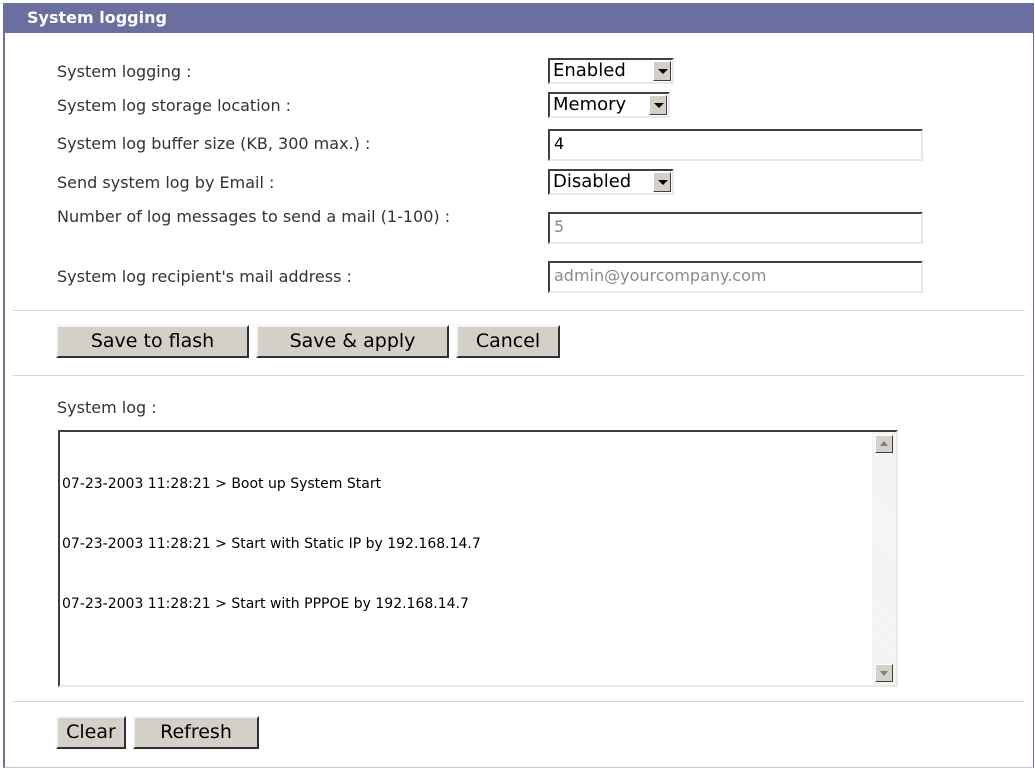 The width and height of the screenshot is (1035, 769). Describe the element at coordinates (204, 276) in the screenshot. I see `recipient-label: System log recipient's mail address :` at that location.